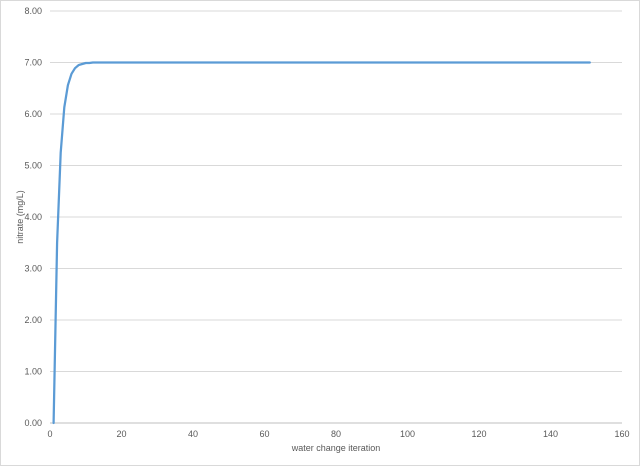 The image size is (640, 466). What do you see at coordinates (33, 114) in the screenshot?
I see `y-tick-label: 6.00` at bounding box center [33, 114].